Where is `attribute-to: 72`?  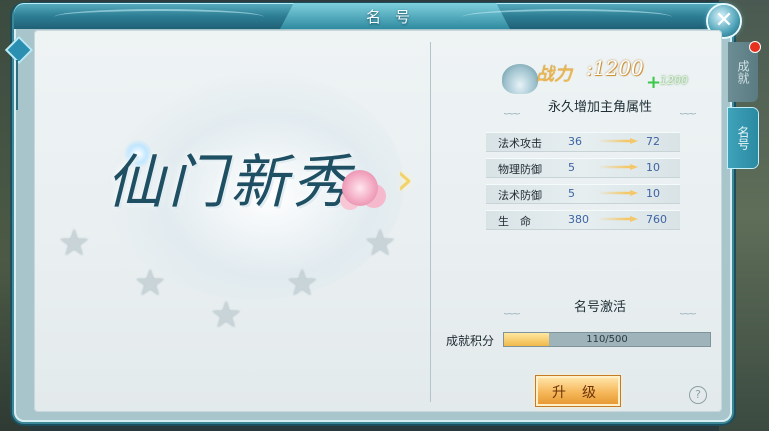 attribute-to: 72 is located at coordinates (653, 141).